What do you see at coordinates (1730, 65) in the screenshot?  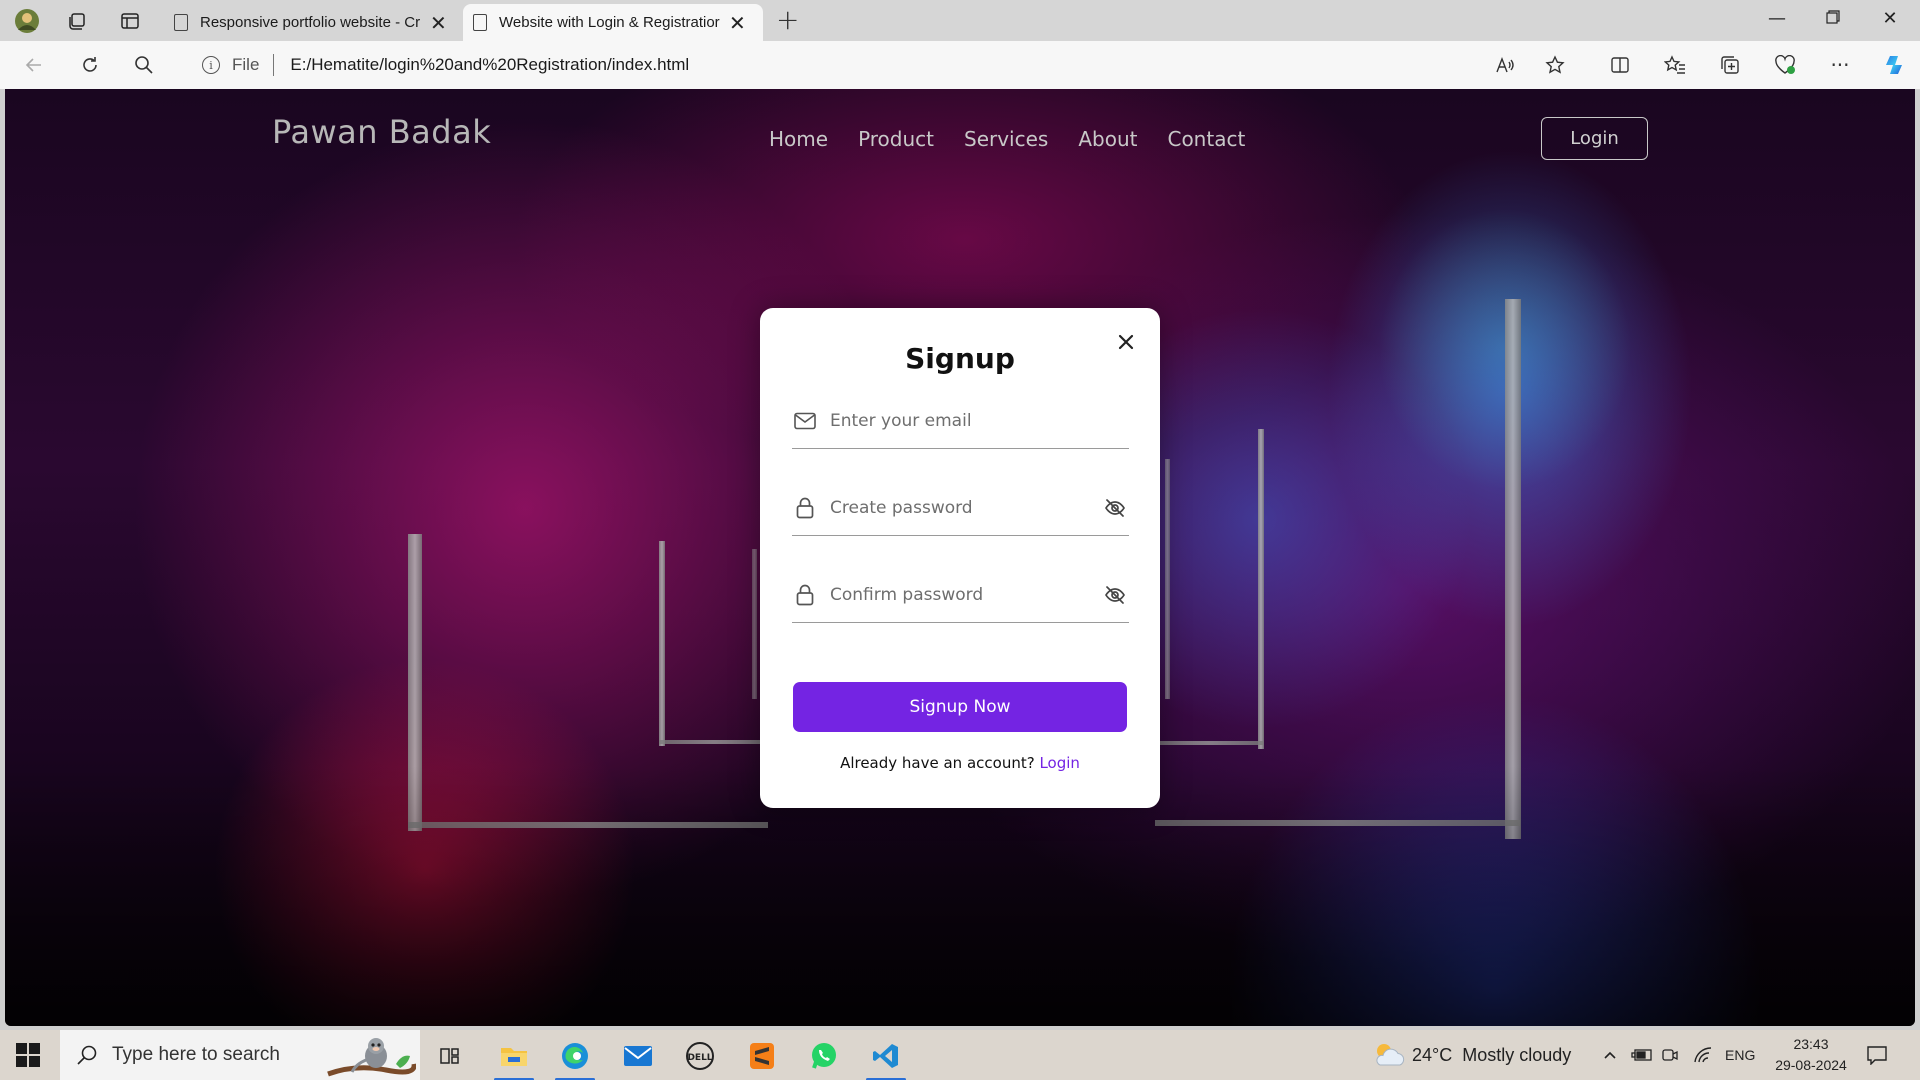 I see `collections-icon` at bounding box center [1730, 65].